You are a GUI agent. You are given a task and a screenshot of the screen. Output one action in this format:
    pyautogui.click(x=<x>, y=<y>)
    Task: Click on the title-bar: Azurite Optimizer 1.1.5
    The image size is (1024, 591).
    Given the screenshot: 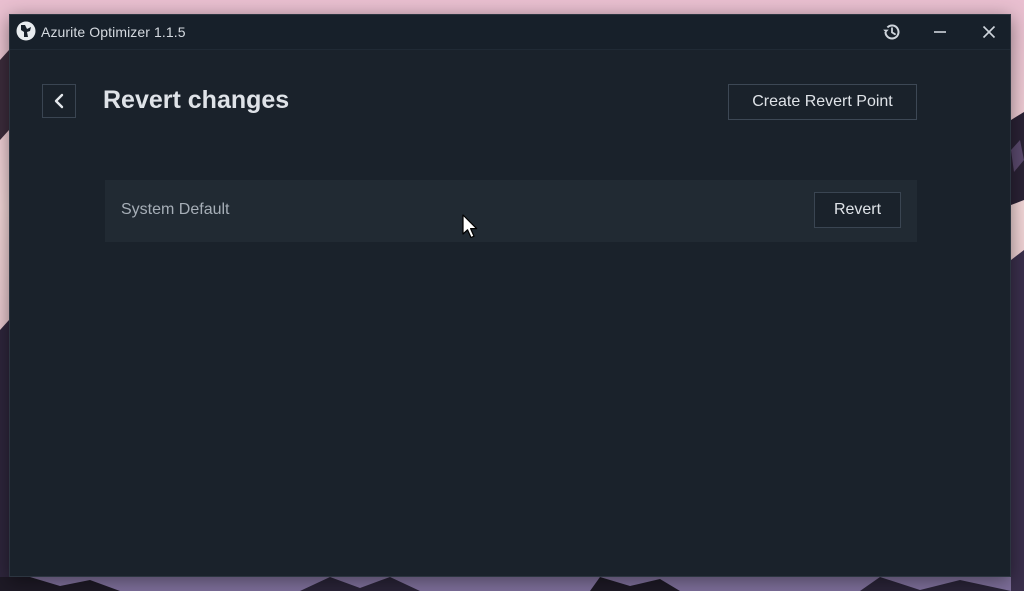 What is the action you would take?
    pyautogui.click(x=510, y=32)
    